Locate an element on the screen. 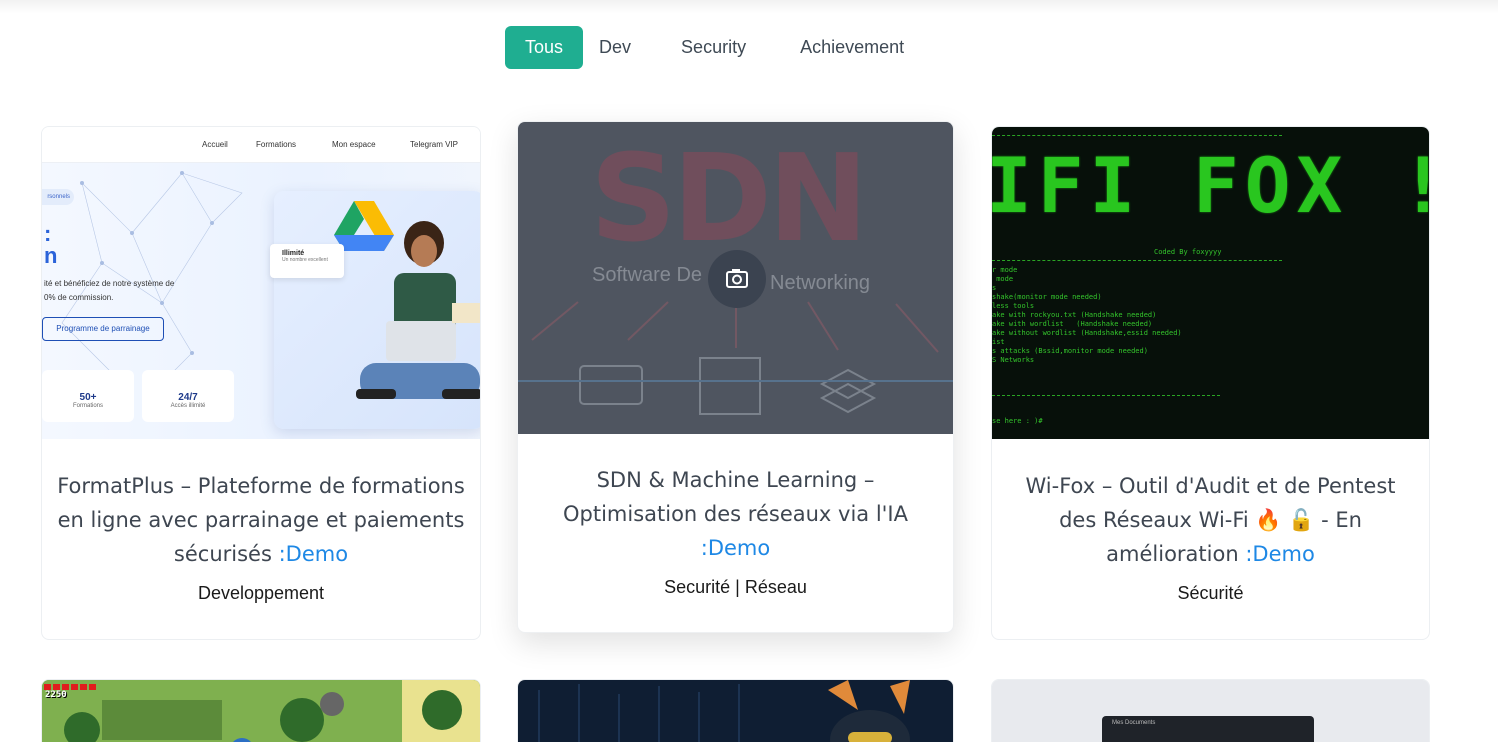  thumb-stat-value: 24/7 is located at coordinates (188, 397).